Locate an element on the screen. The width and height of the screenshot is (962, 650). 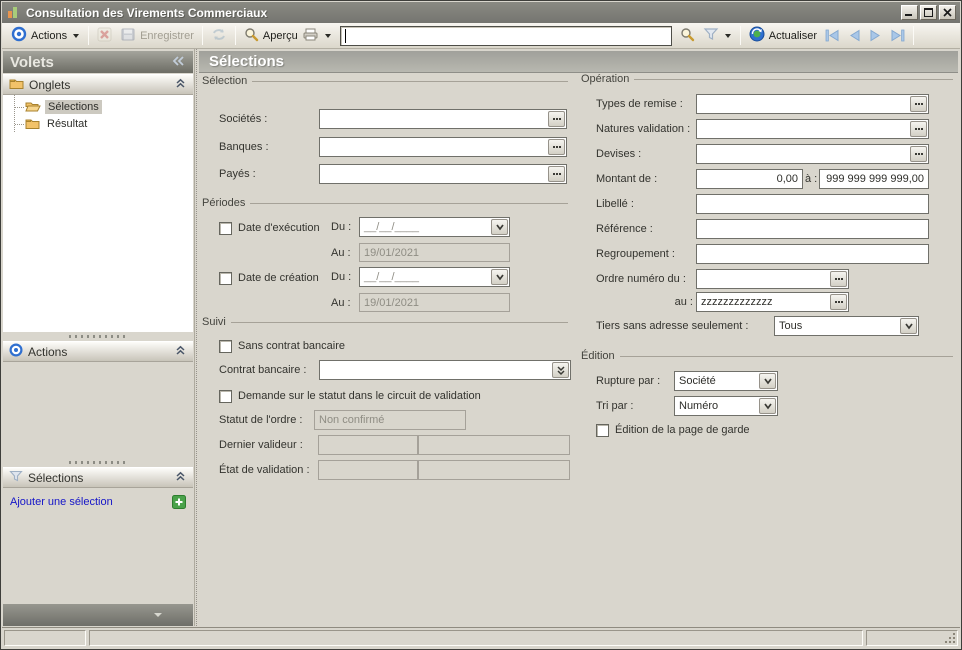
tree-item-resultat: Résultat is located at coordinates (57, 124).